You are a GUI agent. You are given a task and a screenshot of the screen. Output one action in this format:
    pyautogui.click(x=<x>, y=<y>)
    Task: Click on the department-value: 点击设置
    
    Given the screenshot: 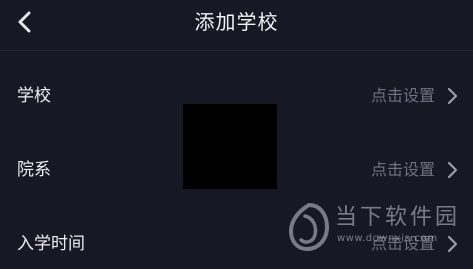 What is the action you would take?
    pyautogui.click(x=402, y=169)
    